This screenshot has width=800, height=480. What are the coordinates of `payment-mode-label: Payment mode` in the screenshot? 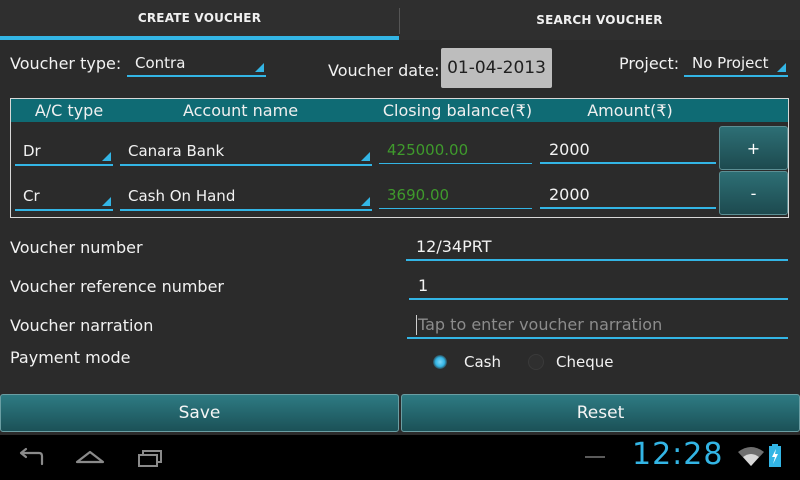 It's located at (70, 357).